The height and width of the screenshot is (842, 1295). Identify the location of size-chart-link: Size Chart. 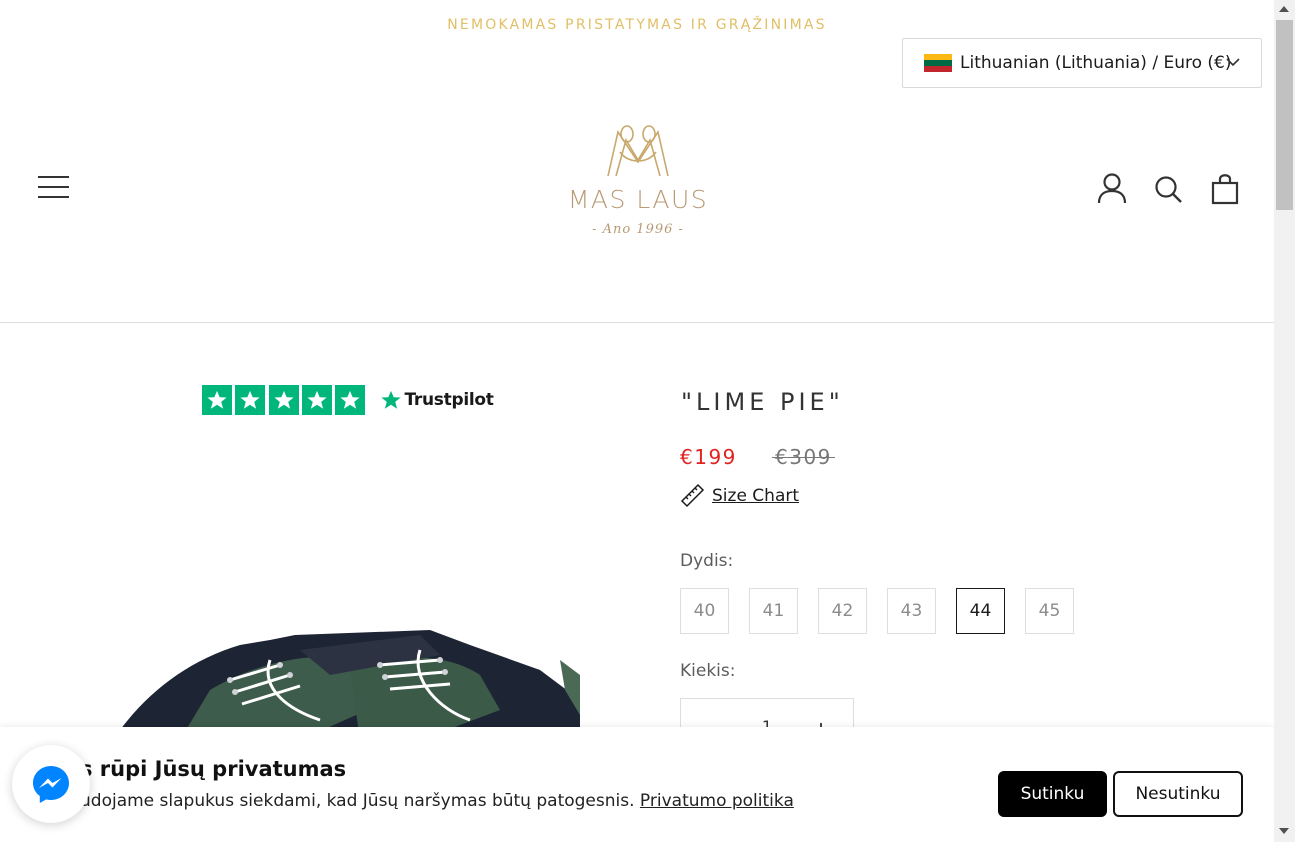
(739, 495).